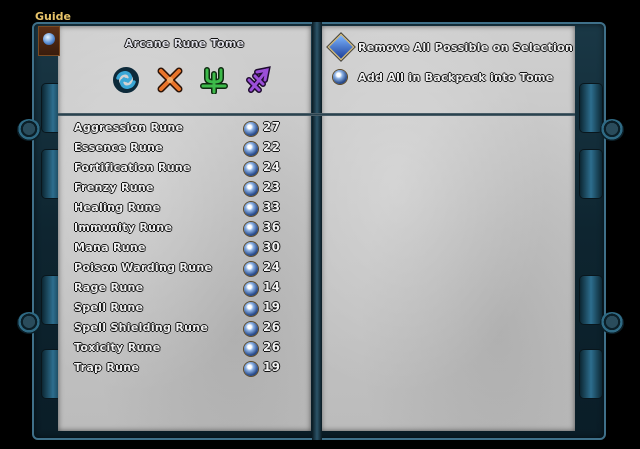  I want to click on rune-row: Immunity Rune 36, so click(184, 229).